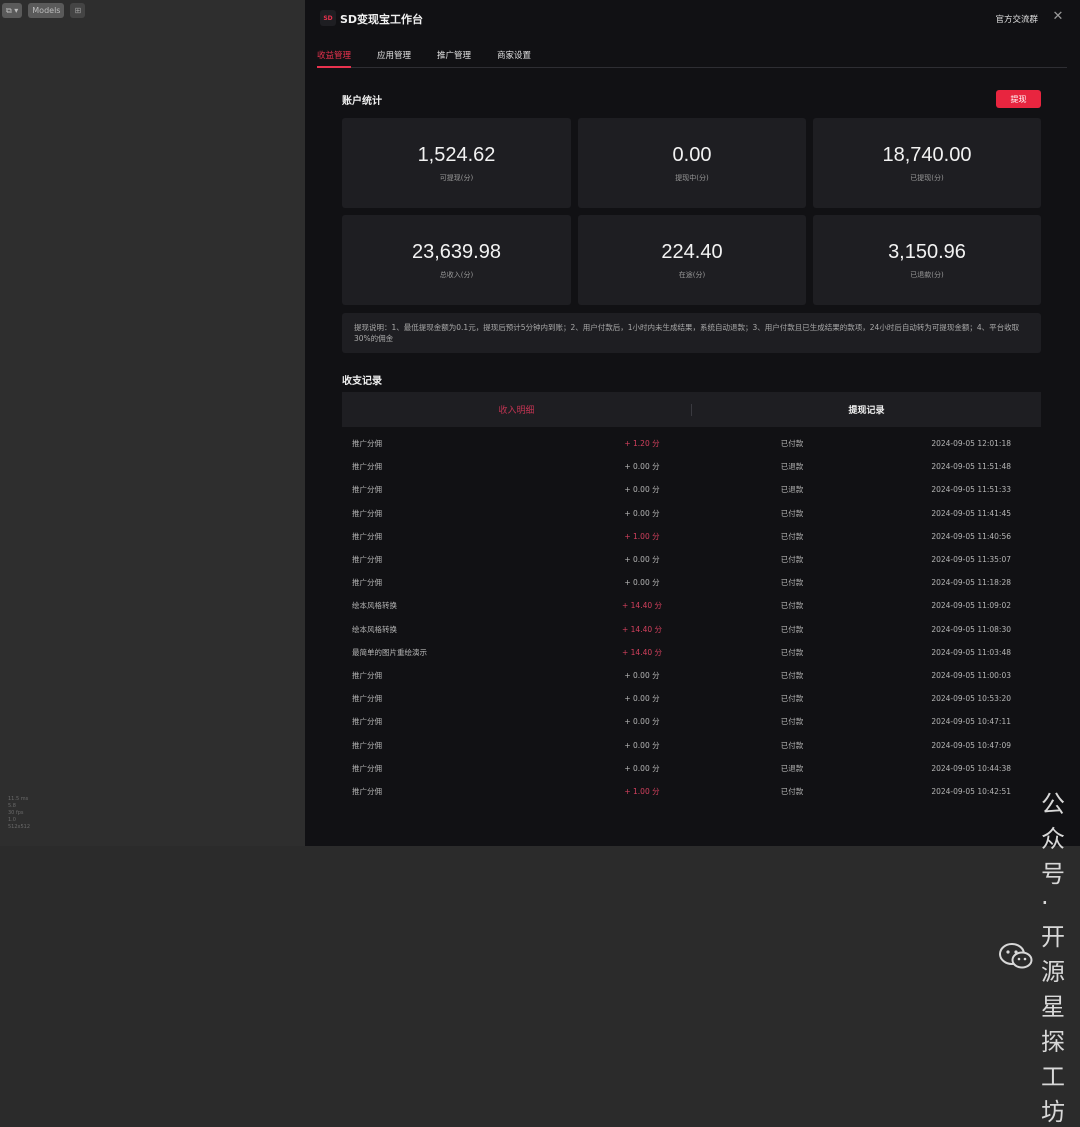 The height and width of the screenshot is (1127, 1080). I want to click on withdraw-button: 提现, so click(1018, 99).